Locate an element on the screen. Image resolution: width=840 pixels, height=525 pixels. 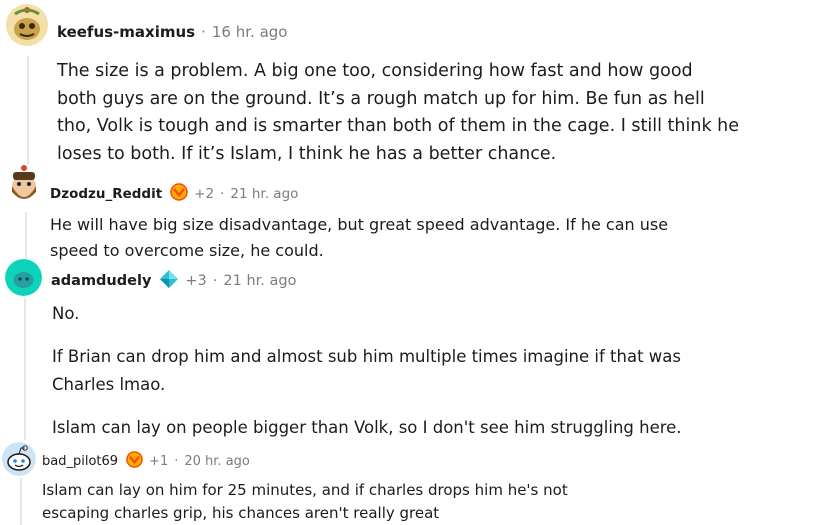
comment-text-line: No. is located at coordinates (66, 313).